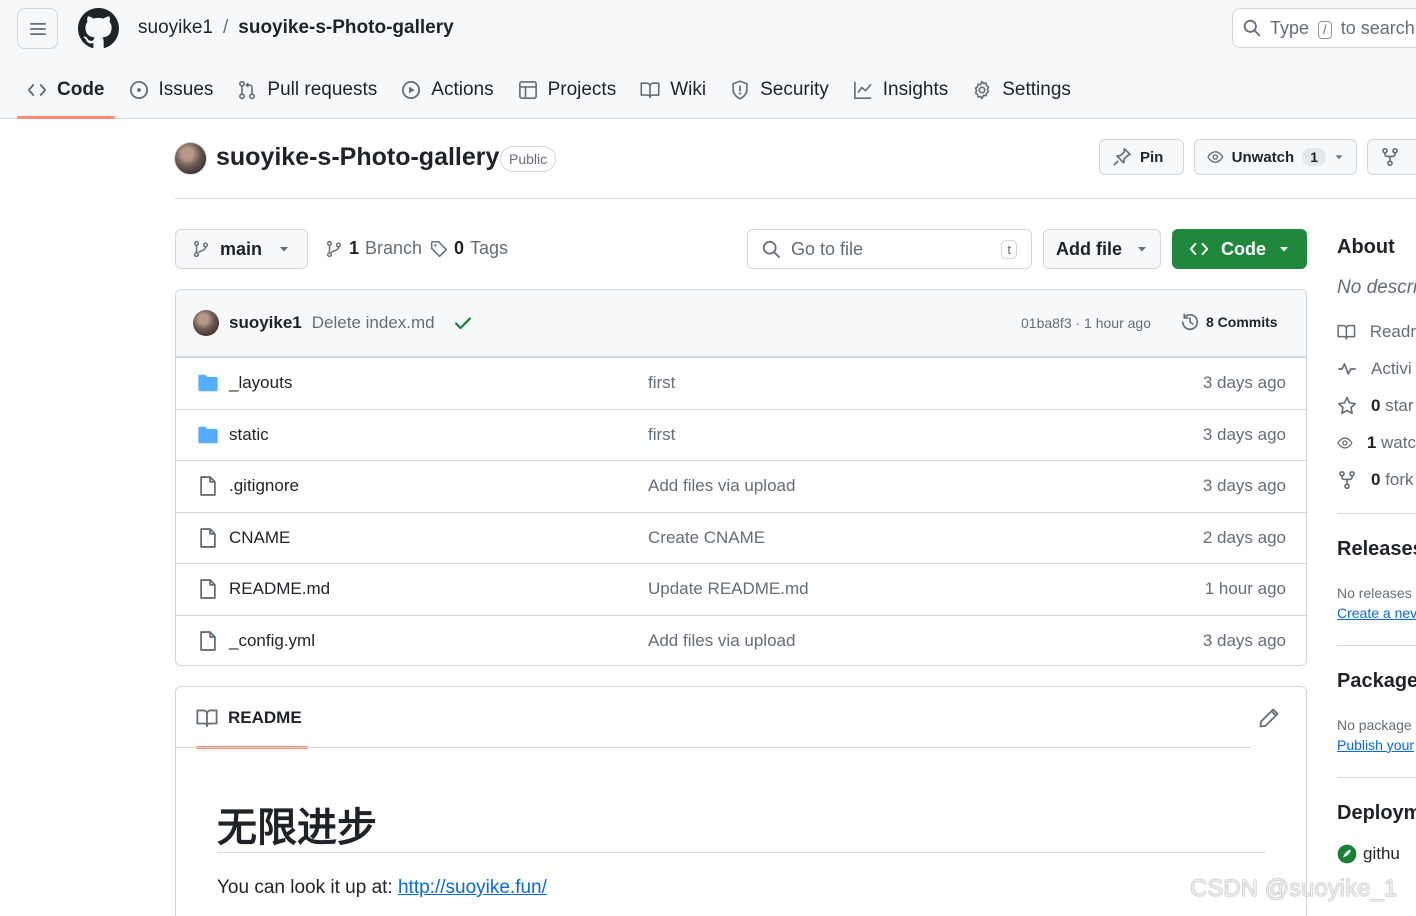  Describe the element at coordinates (249, 718) in the screenshot. I see `readme-tab: README` at that location.